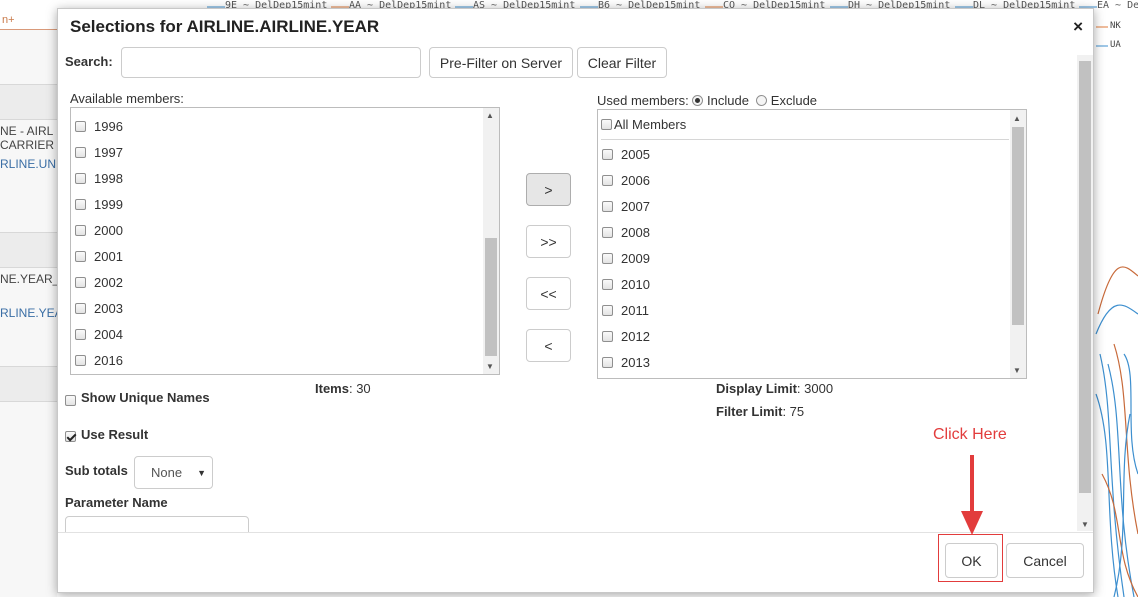 Image resolution: width=1138 pixels, height=597 pixels. Describe the element at coordinates (116, 502) in the screenshot. I see `parameter-name-label: Parameter Name` at that location.